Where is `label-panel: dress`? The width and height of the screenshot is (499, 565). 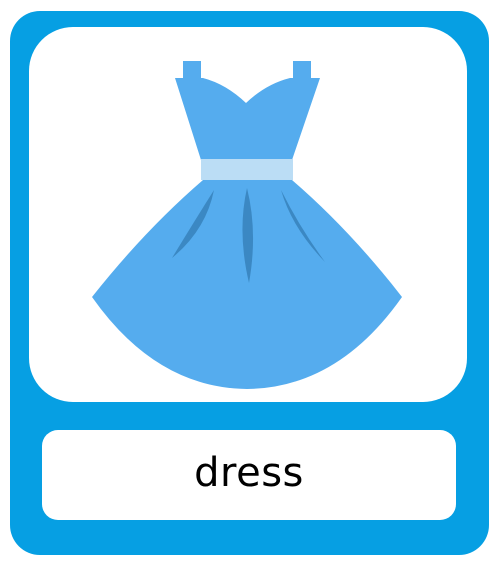 label-panel: dress is located at coordinates (249, 475).